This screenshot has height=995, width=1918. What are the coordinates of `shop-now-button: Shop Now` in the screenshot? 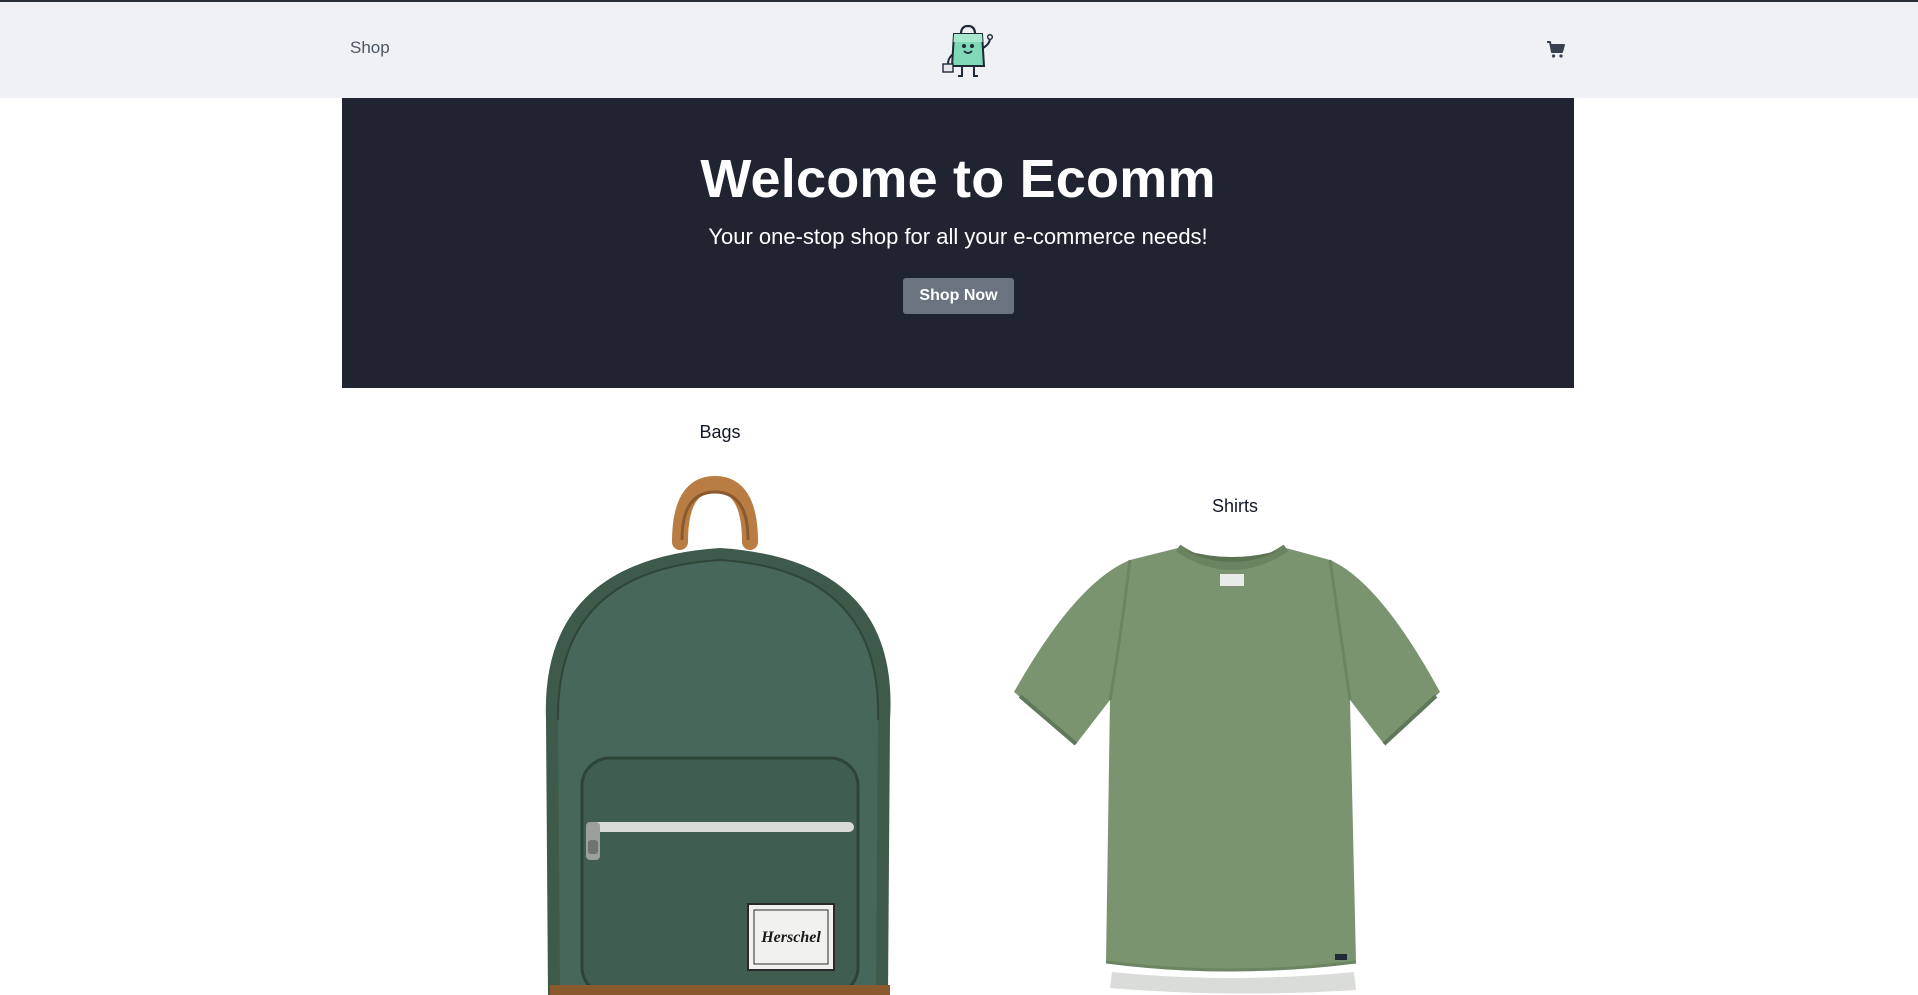 It's located at (958, 296).